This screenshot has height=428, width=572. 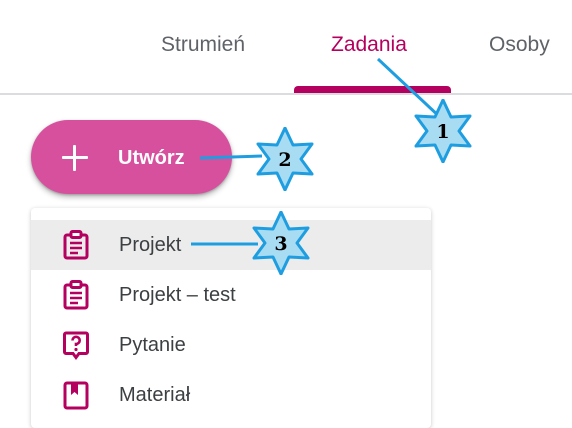 I want to click on callout-number-3: 3, so click(x=280, y=244).